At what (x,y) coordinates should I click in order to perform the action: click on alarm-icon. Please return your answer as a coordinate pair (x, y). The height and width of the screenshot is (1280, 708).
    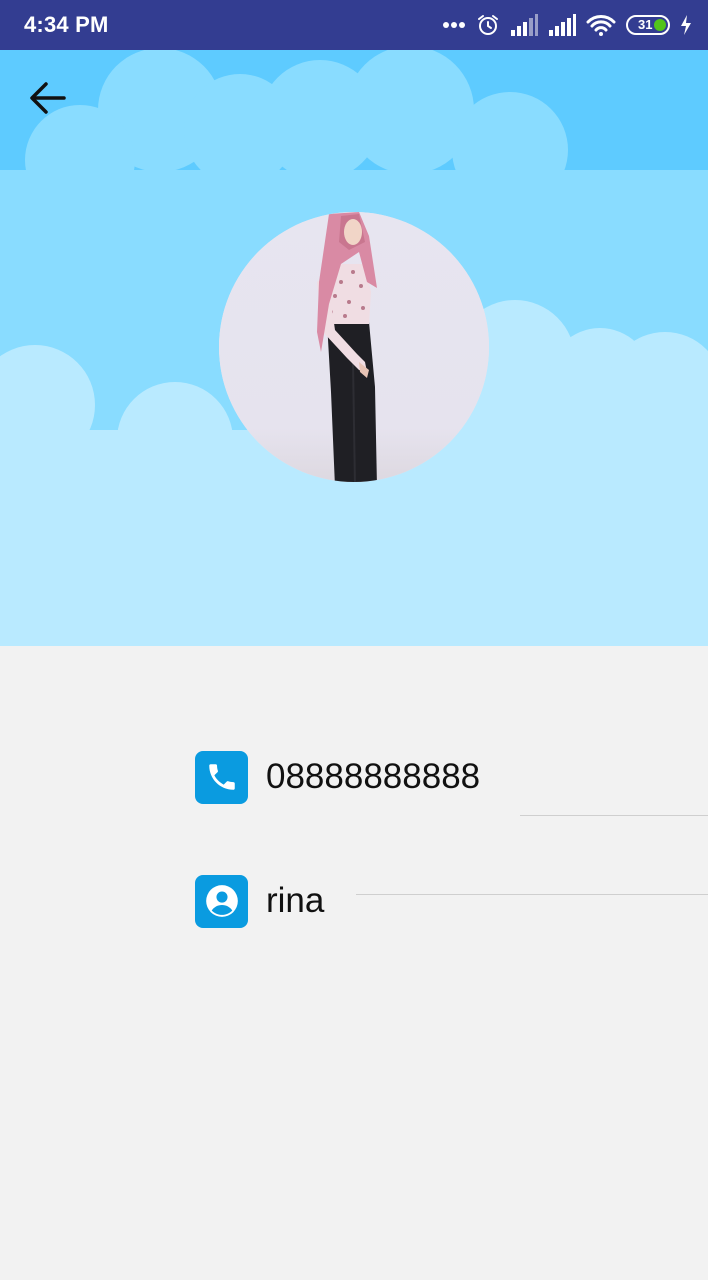
    Looking at the image, I should click on (488, 25).